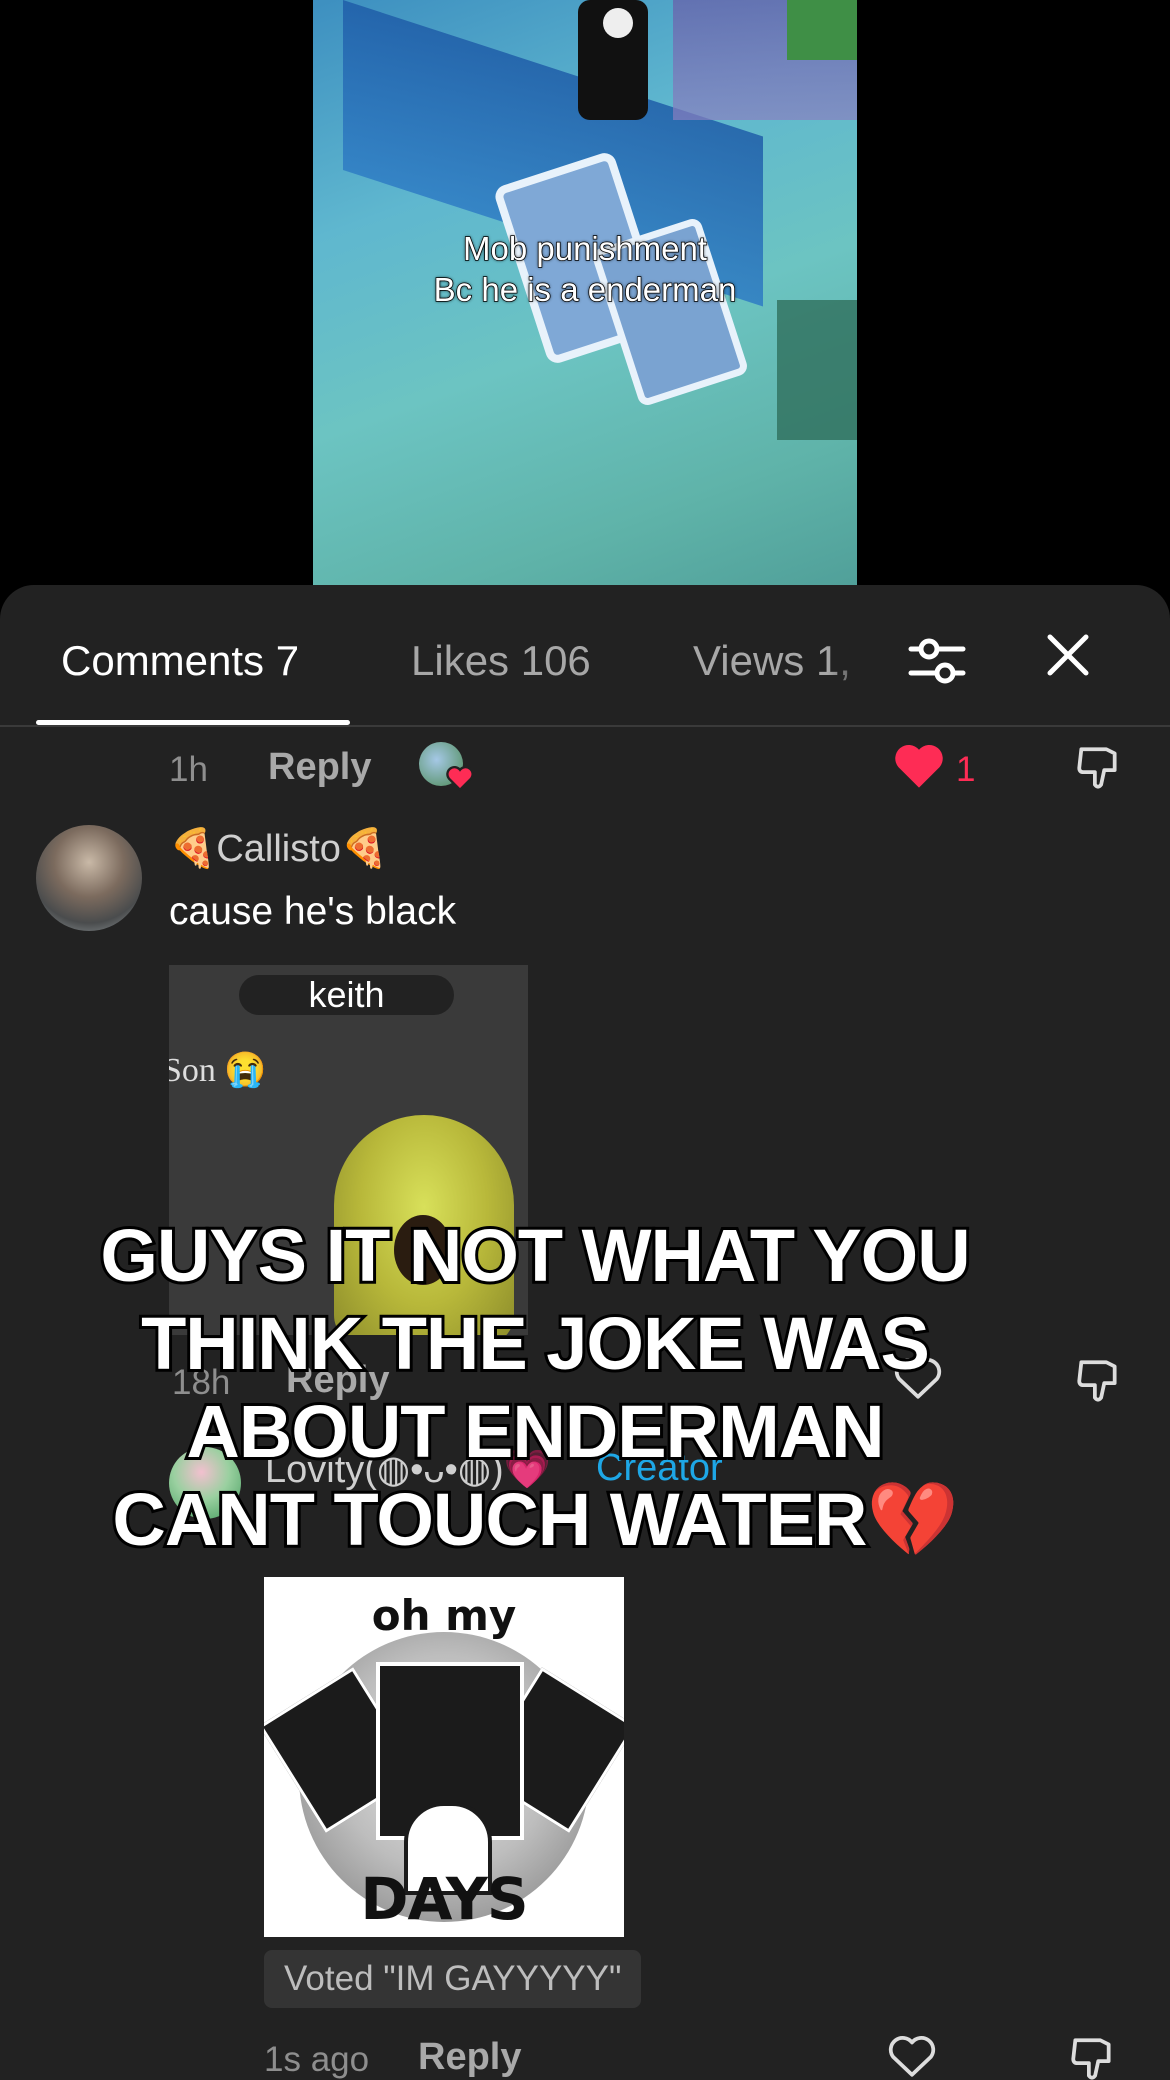 Image resolution: width=1170 pixels, height=2080 pixels. What do you see at coordinates (937, 661) in the screenshot?
I see `filter-sliders-icon` at bounding box center [937, 661].